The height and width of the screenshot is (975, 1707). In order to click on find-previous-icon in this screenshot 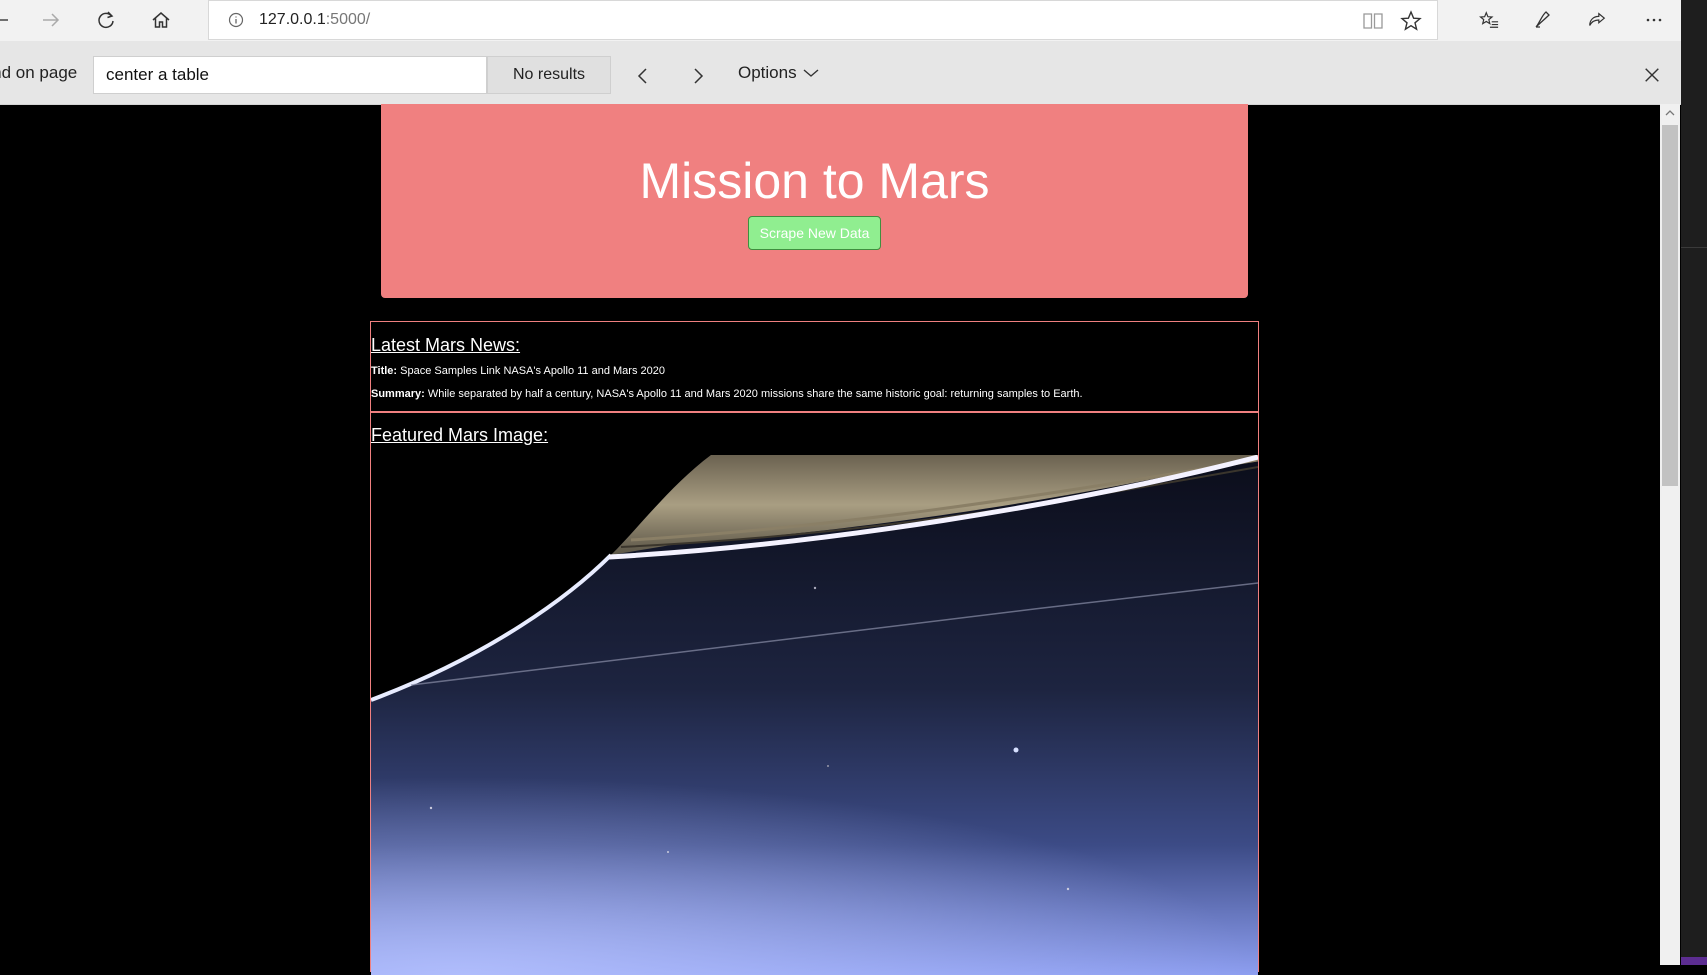, I will do `click(643, 76)`.